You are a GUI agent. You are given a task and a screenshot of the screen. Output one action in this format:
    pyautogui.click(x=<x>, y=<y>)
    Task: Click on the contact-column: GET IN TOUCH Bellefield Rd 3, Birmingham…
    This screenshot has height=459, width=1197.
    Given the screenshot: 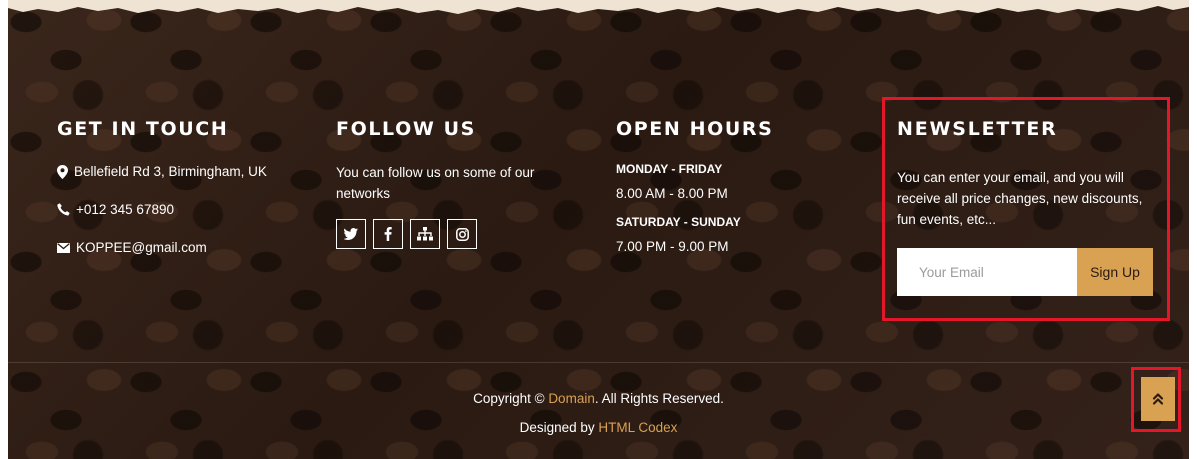 What is the action you would take?
    pyautogui.click(x=177, y=197)
    